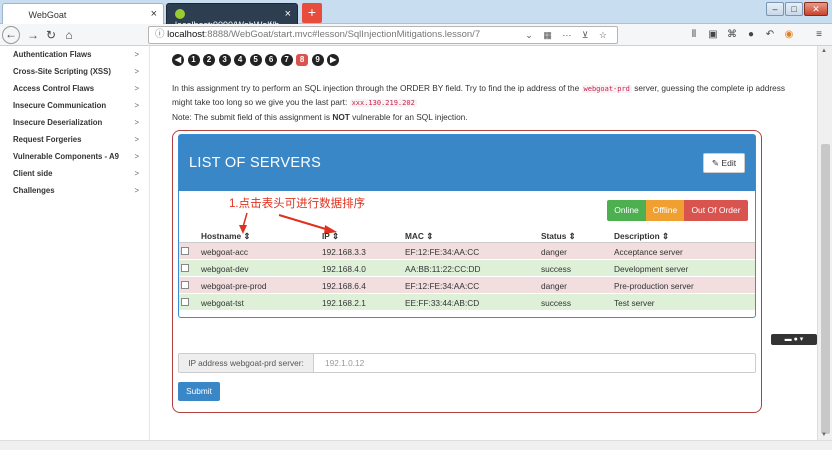  Describe the element at coordinates (47, 15) in the screenshot. I see `tab-label: WebGoat` at that location.